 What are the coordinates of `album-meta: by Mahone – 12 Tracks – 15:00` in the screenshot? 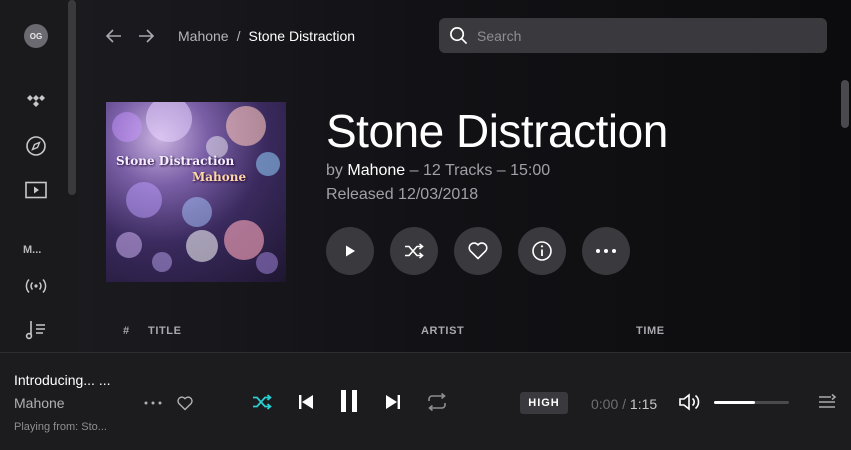 It's located at (438, 171).